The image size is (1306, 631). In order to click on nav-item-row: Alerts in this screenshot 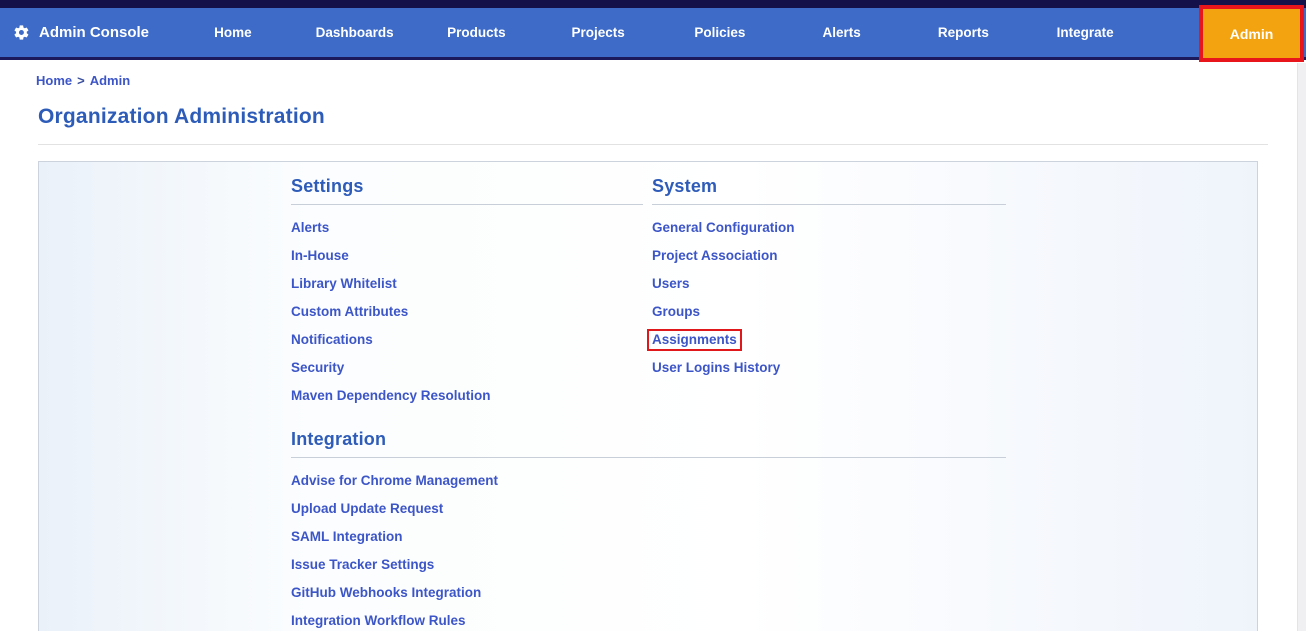, I will do `click(842, 33)`.